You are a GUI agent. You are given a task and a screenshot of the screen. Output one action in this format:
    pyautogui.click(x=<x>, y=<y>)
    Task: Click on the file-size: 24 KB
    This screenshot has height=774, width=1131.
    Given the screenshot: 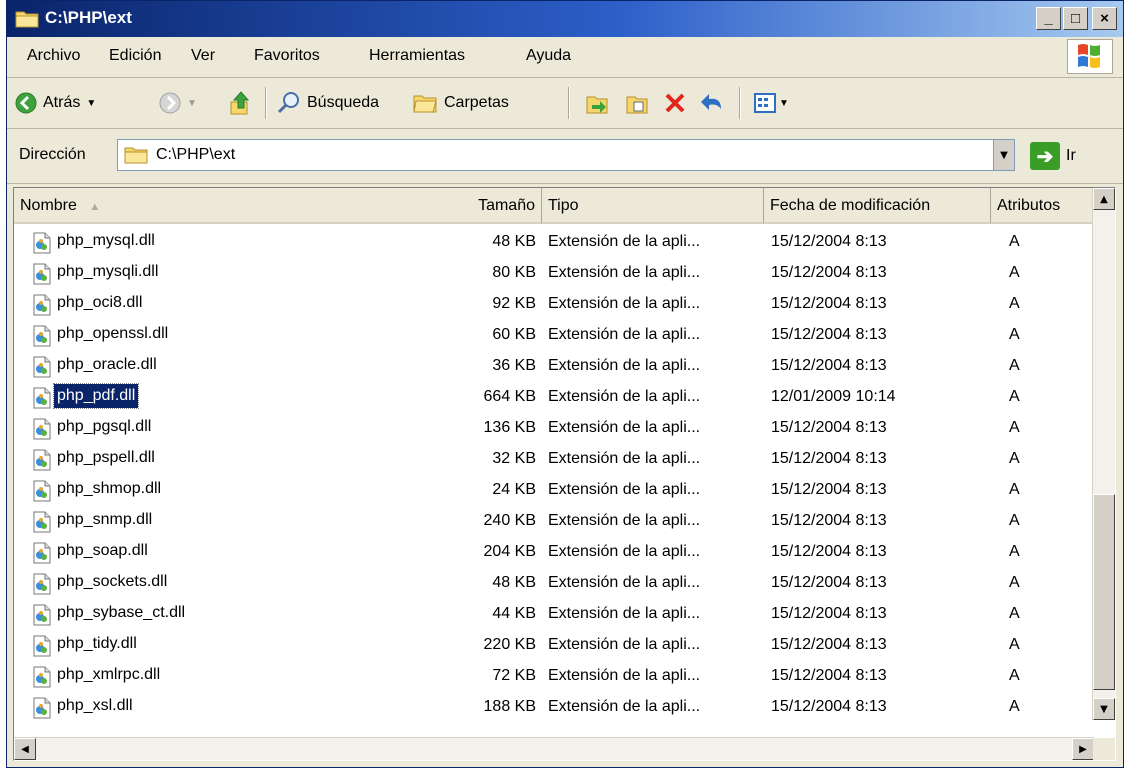 What is the action you would take?
    pyautogui.click(x=514, y=489)
    